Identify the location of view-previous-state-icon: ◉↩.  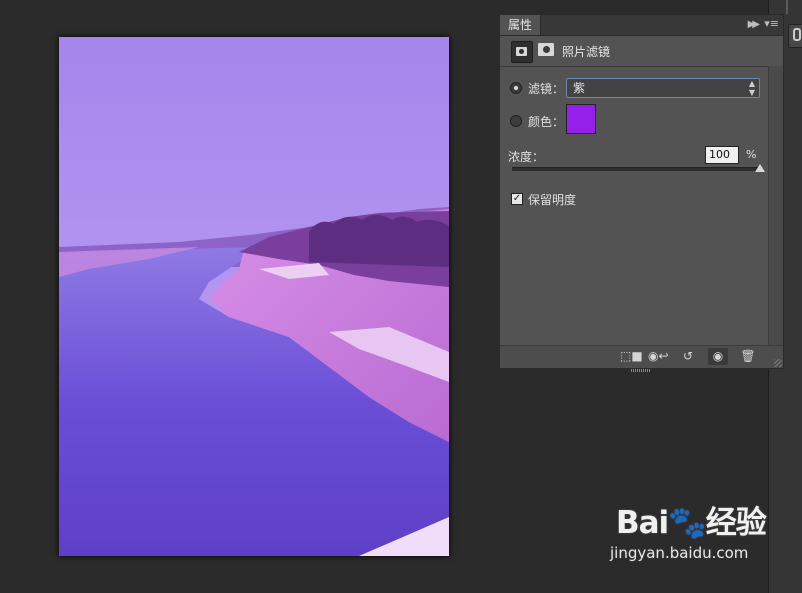
(658, 356).